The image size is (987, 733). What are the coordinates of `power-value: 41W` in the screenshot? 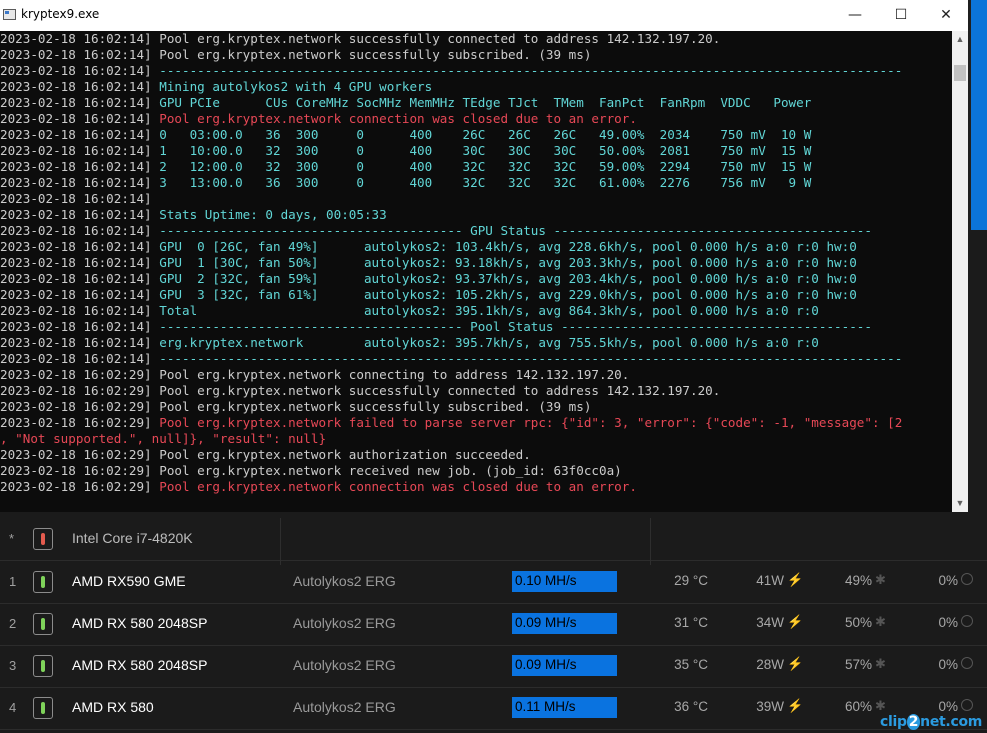 It's located at (770, 580).